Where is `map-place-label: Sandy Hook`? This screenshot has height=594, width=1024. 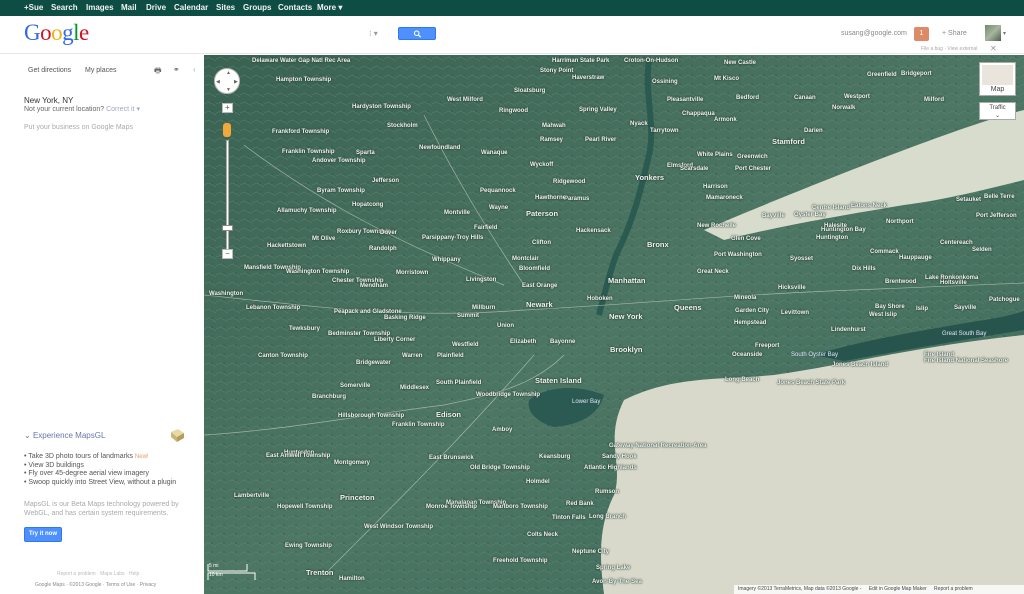
map-place-label: Sandy Hook is located at coordinates (619, 457).